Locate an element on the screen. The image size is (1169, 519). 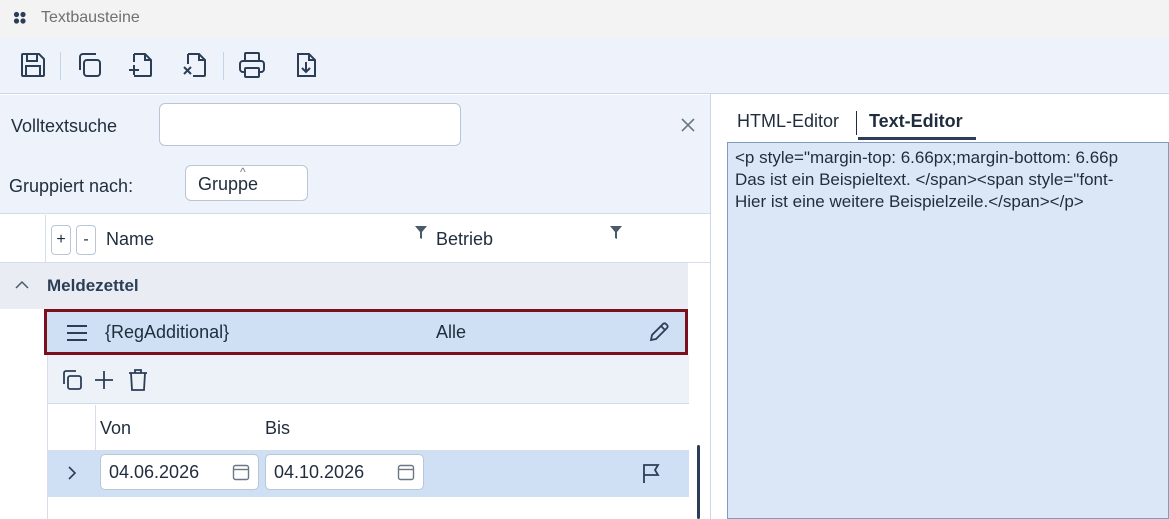
von-date-field: 04.06.2026 is located at coordinates (179, 472).